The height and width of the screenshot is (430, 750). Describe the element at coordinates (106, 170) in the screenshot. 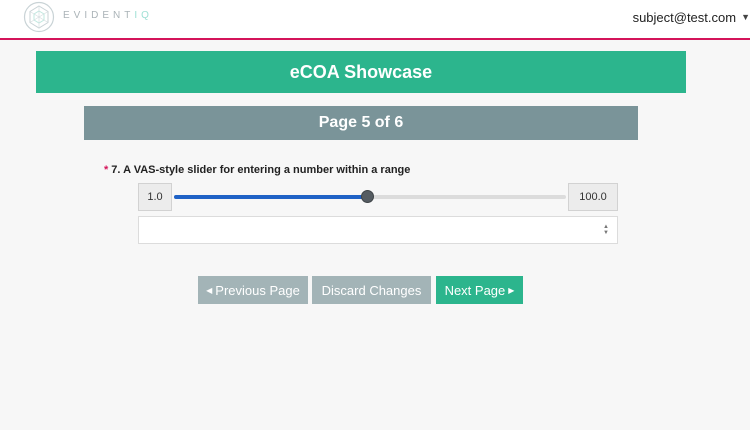

I see `required-marker: *` at that location.